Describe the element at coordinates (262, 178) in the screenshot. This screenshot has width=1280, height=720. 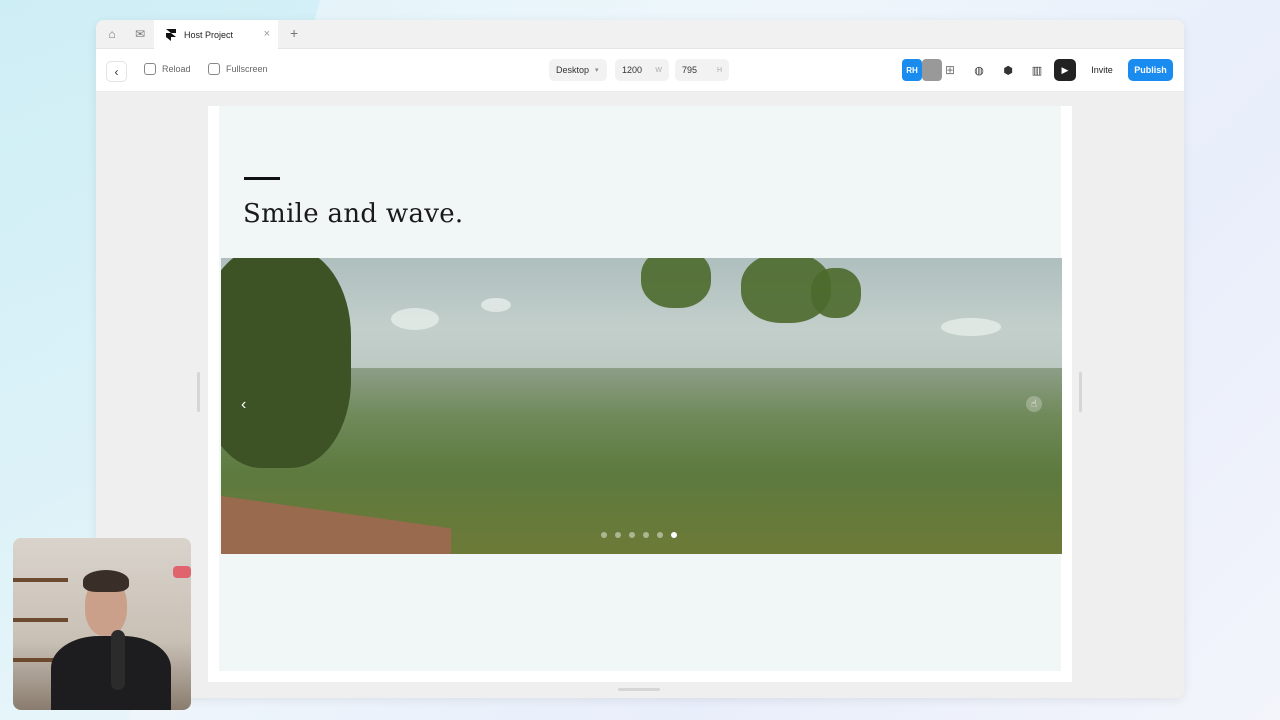
I see `headline-rule` at that location.